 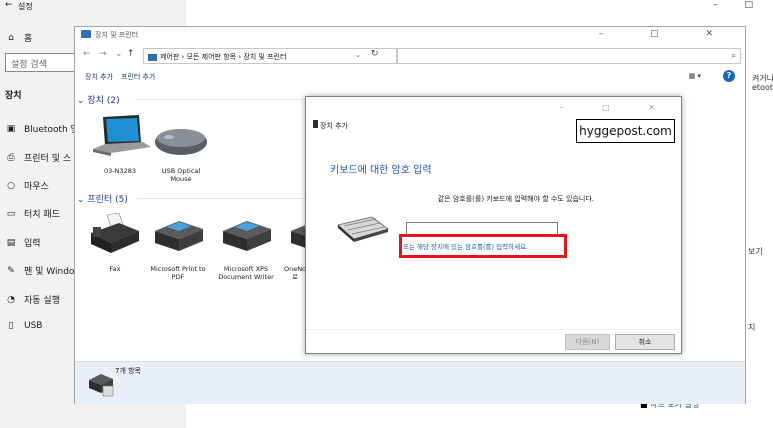 I want to click on sidebar-item-input: ▤ 입력, so click(x=23, y=243).